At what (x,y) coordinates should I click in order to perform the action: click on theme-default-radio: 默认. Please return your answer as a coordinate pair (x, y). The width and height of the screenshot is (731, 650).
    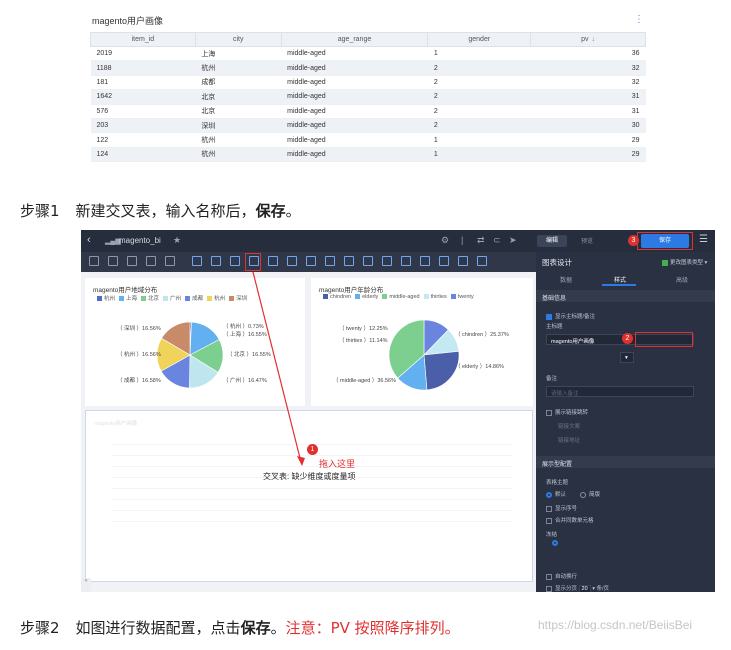
    Looking at the image, I should click on (556, 494).